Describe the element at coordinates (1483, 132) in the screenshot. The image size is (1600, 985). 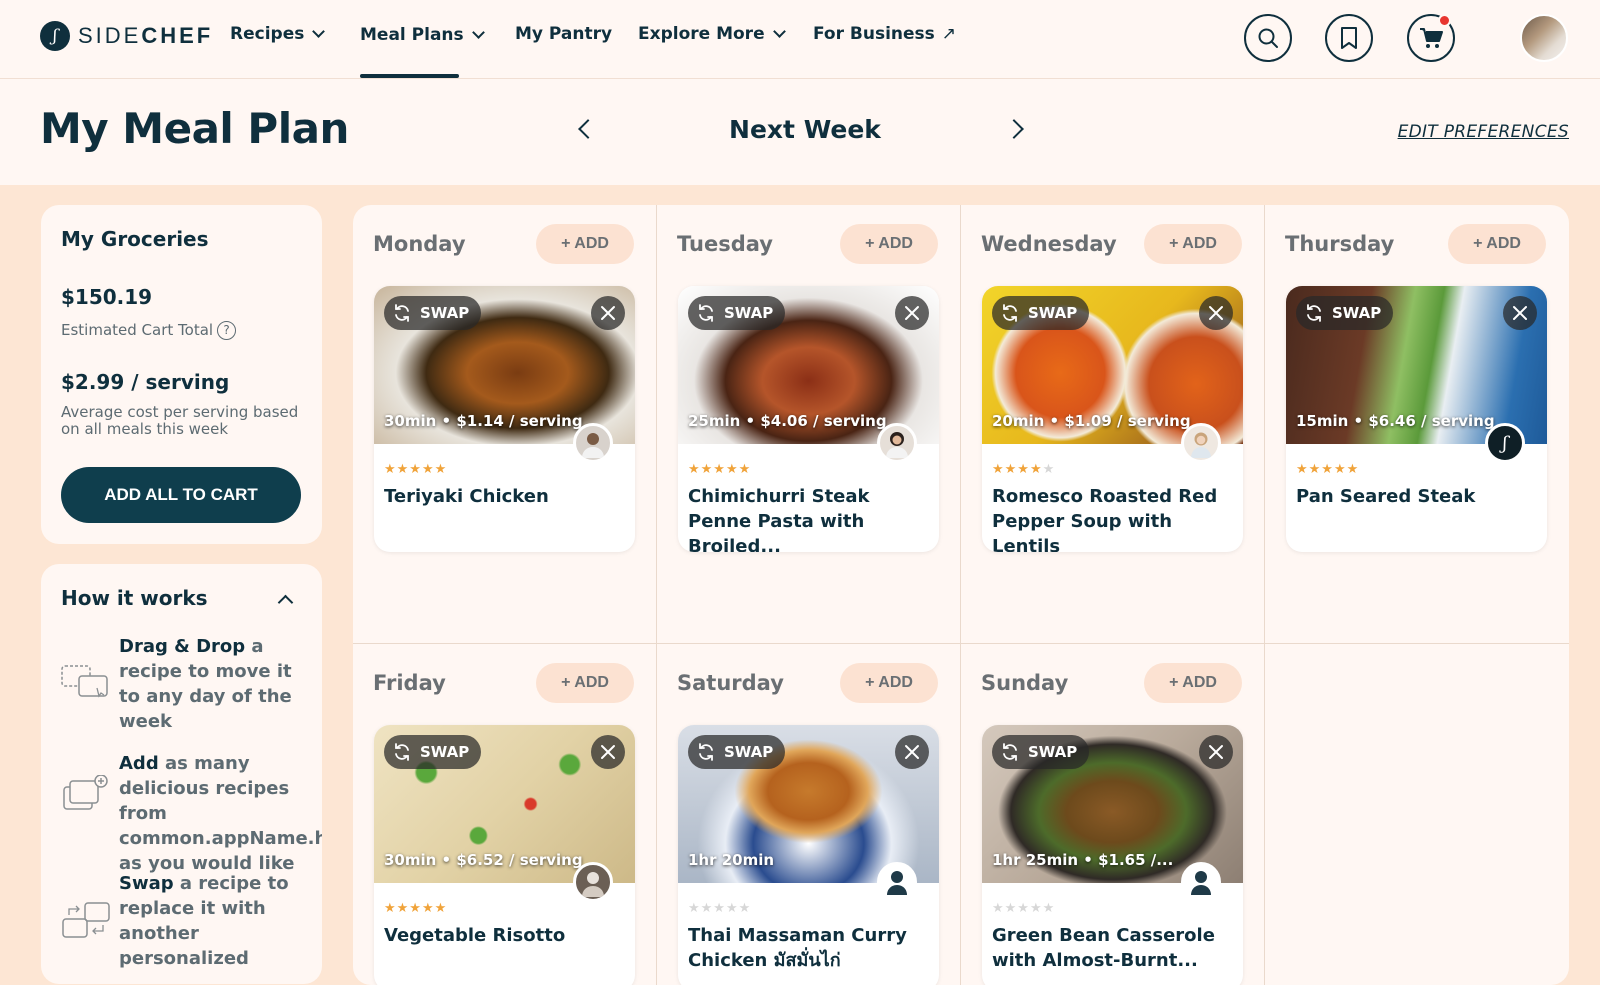
I see `edit-preferences-link: EDIT PREFERENCES` at that location.